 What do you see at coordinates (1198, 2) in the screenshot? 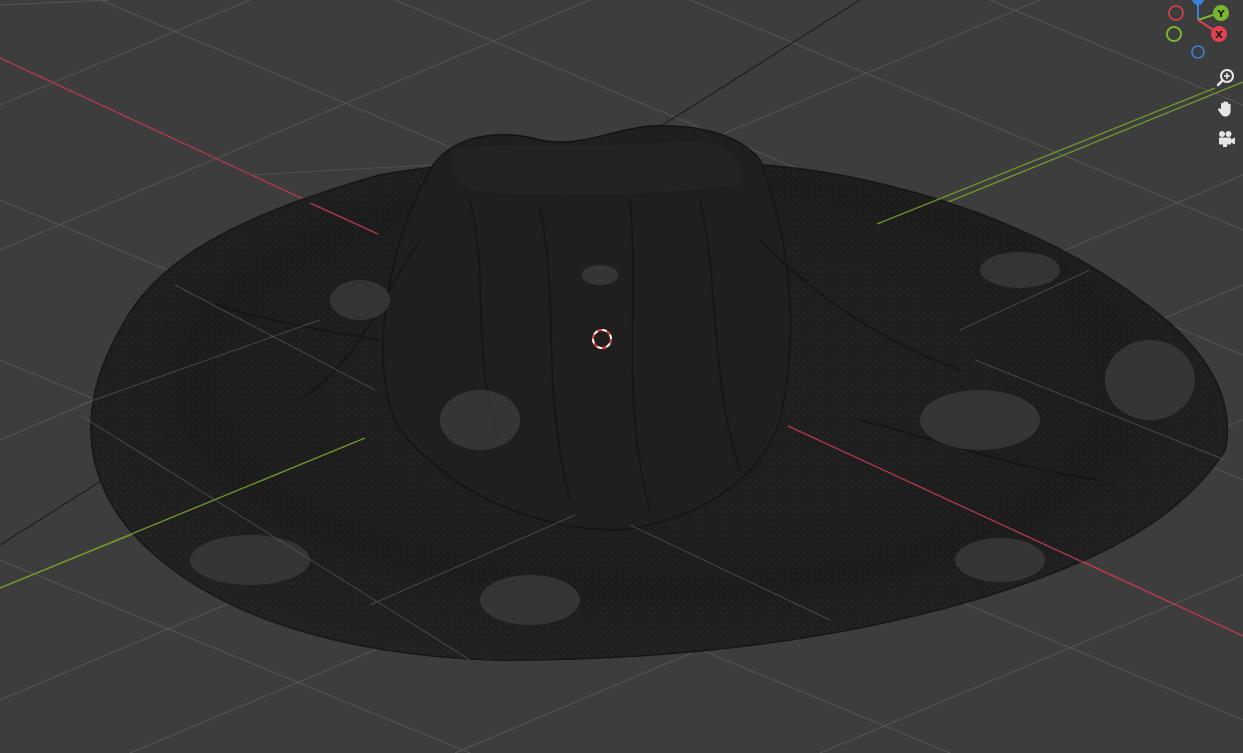
I see `z-axis-icon` at bounding box center [1198, 2].